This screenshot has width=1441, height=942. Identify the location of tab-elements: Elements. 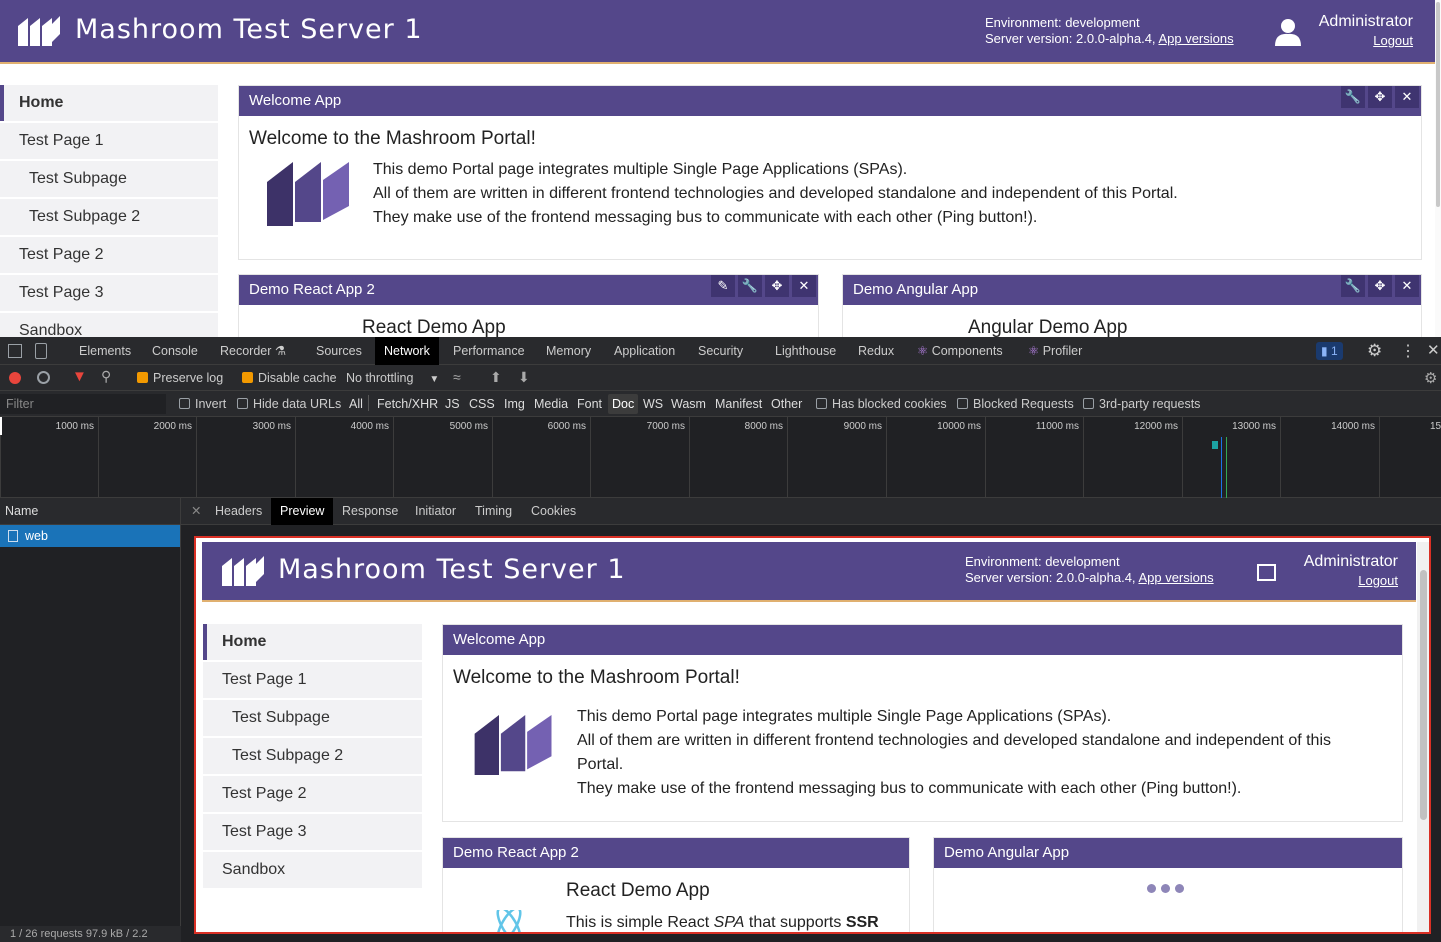
(105, 351).